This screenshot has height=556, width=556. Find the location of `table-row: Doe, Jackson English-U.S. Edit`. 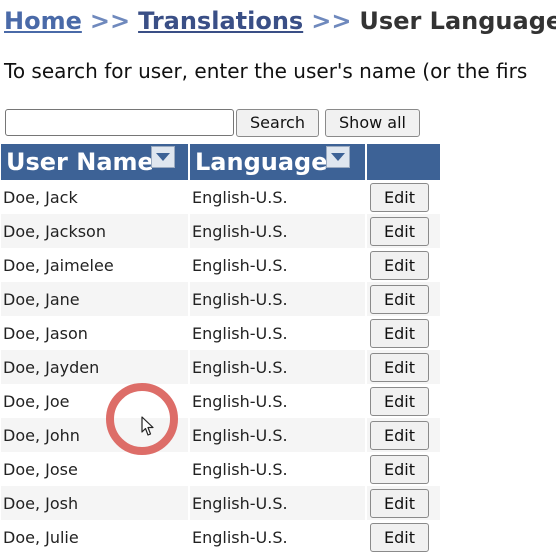

table-row: Doe, Jackson English-U.S. Edit is located at coordinates (220, 231).